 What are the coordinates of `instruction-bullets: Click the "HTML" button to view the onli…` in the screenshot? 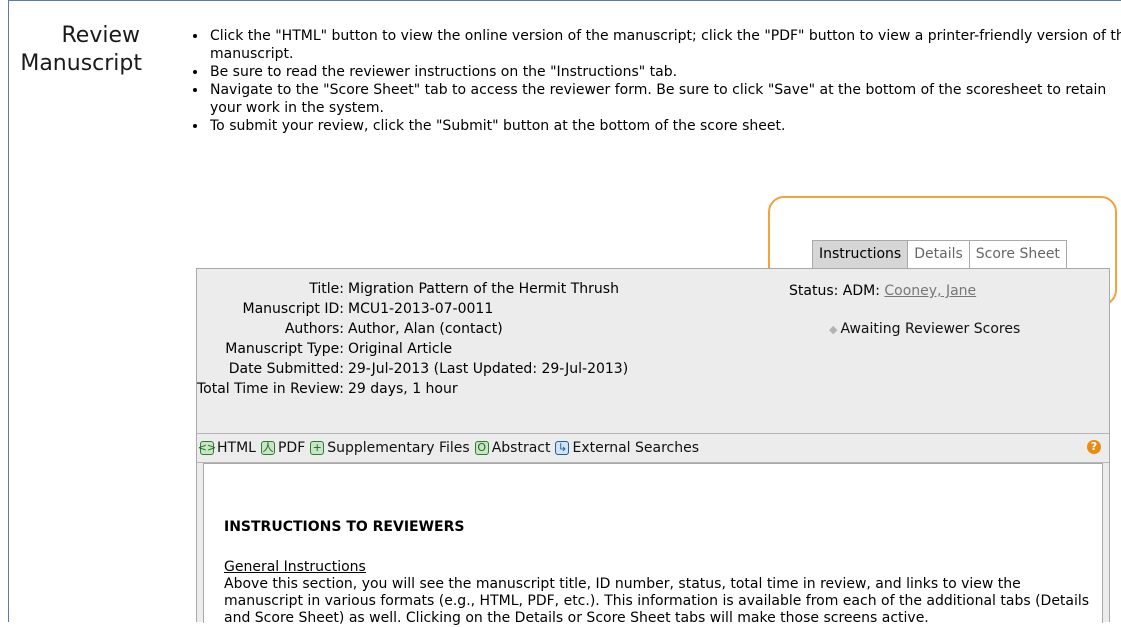 It's located at (653, 81).